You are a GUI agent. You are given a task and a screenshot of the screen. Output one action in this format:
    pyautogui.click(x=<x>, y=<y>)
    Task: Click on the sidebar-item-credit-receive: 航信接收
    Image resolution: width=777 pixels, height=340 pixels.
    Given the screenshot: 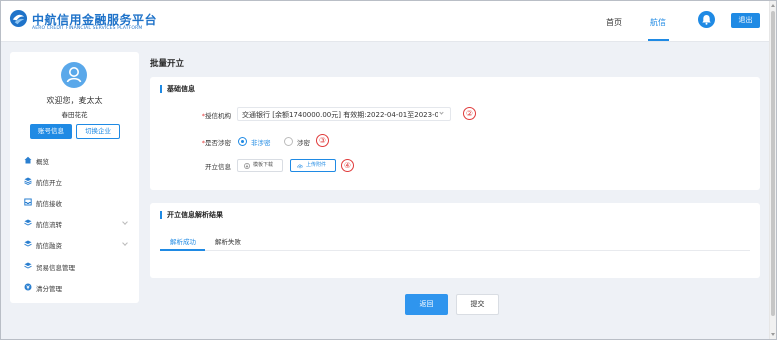 What is the action you would take?
    pyautogui.click(x=74, y=203)
    